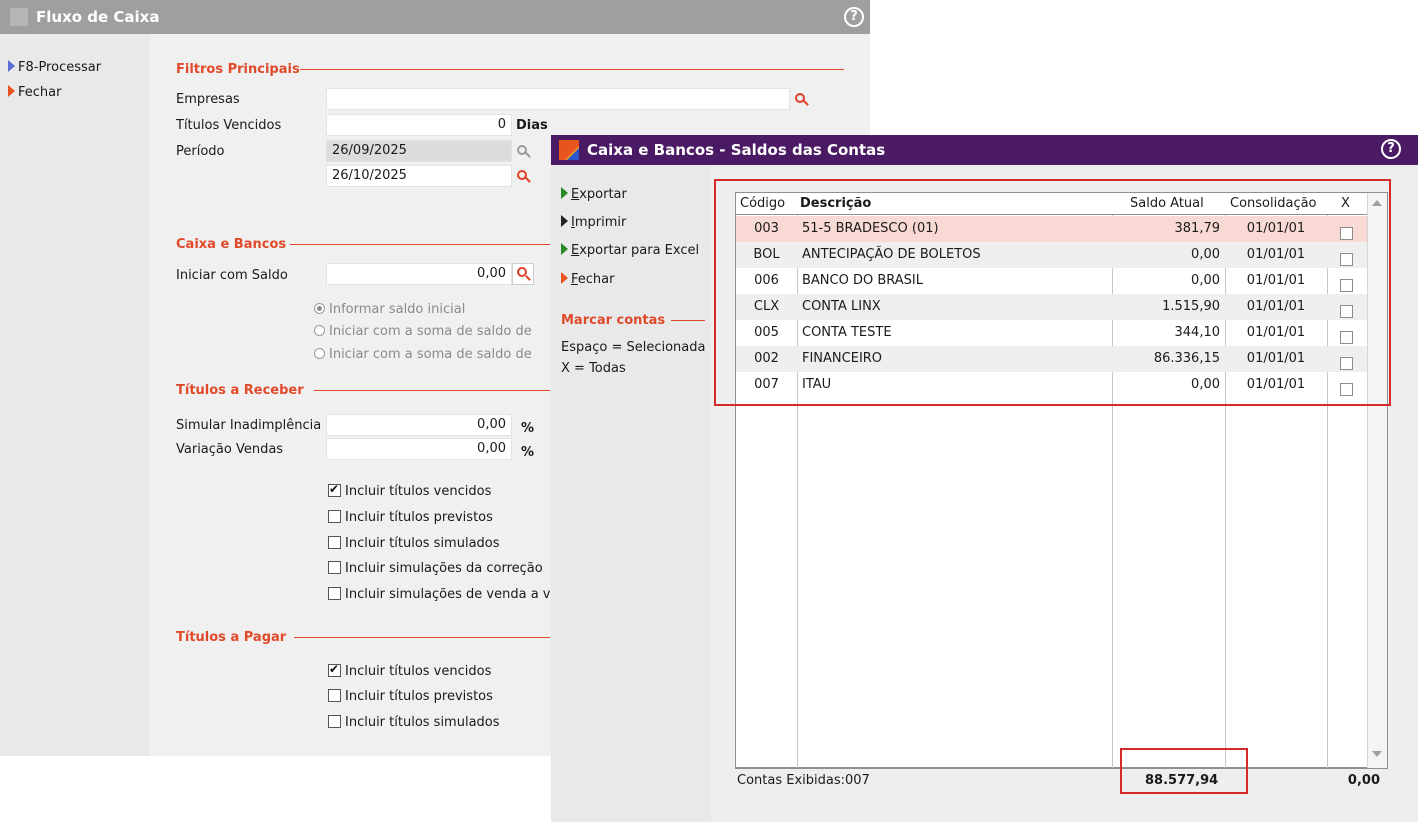 Image resolution: width=1418 pixels, height=822 pixels. I want to click on check-receber-venda: Incluir simulações de venda a v, so click(439, 594).